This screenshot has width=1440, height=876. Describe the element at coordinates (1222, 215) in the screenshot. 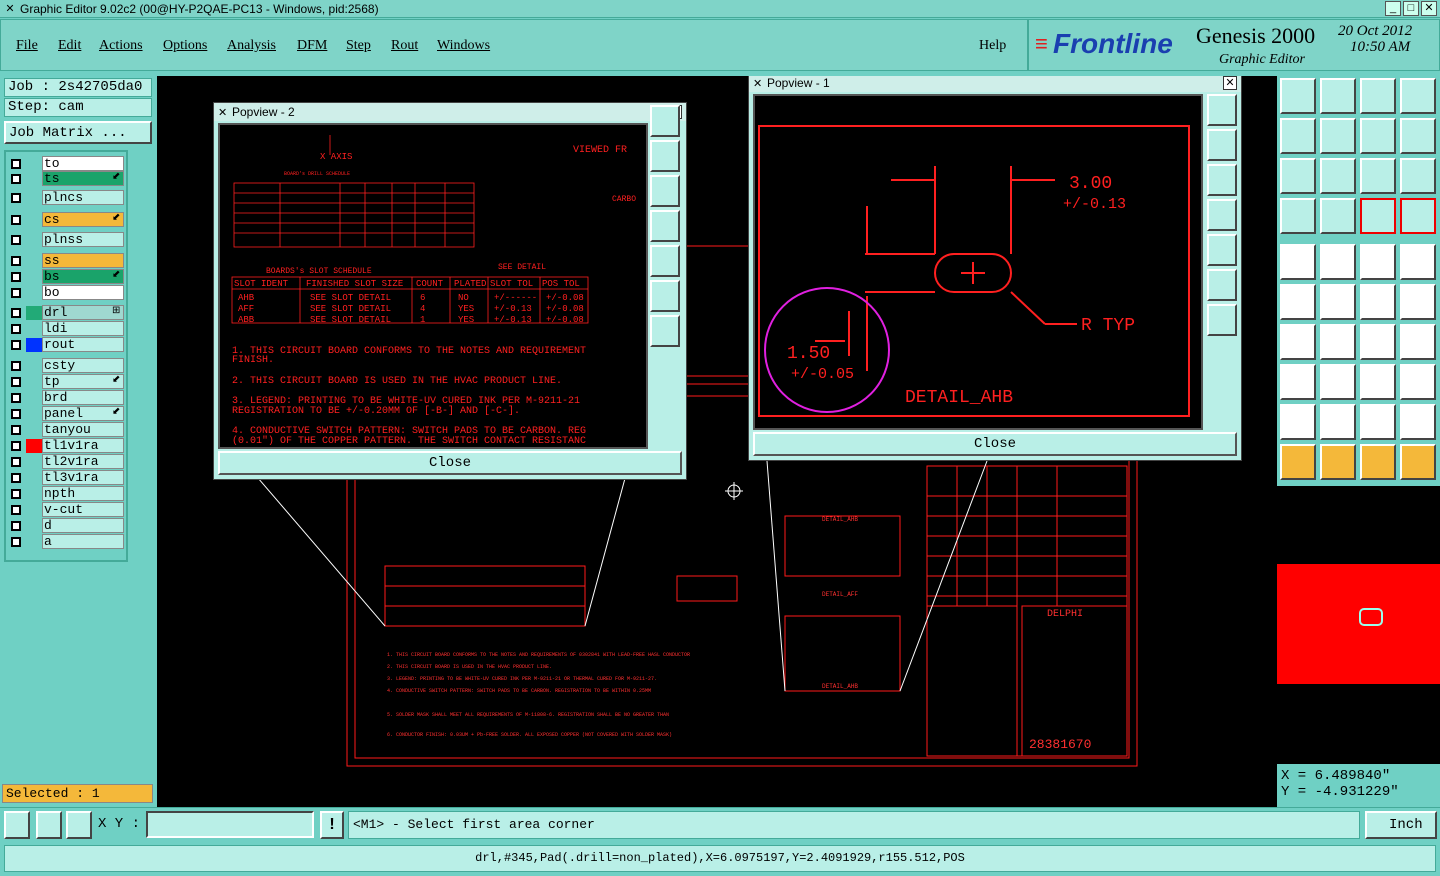

I see `popview-1-pan-left-icon` at that location.